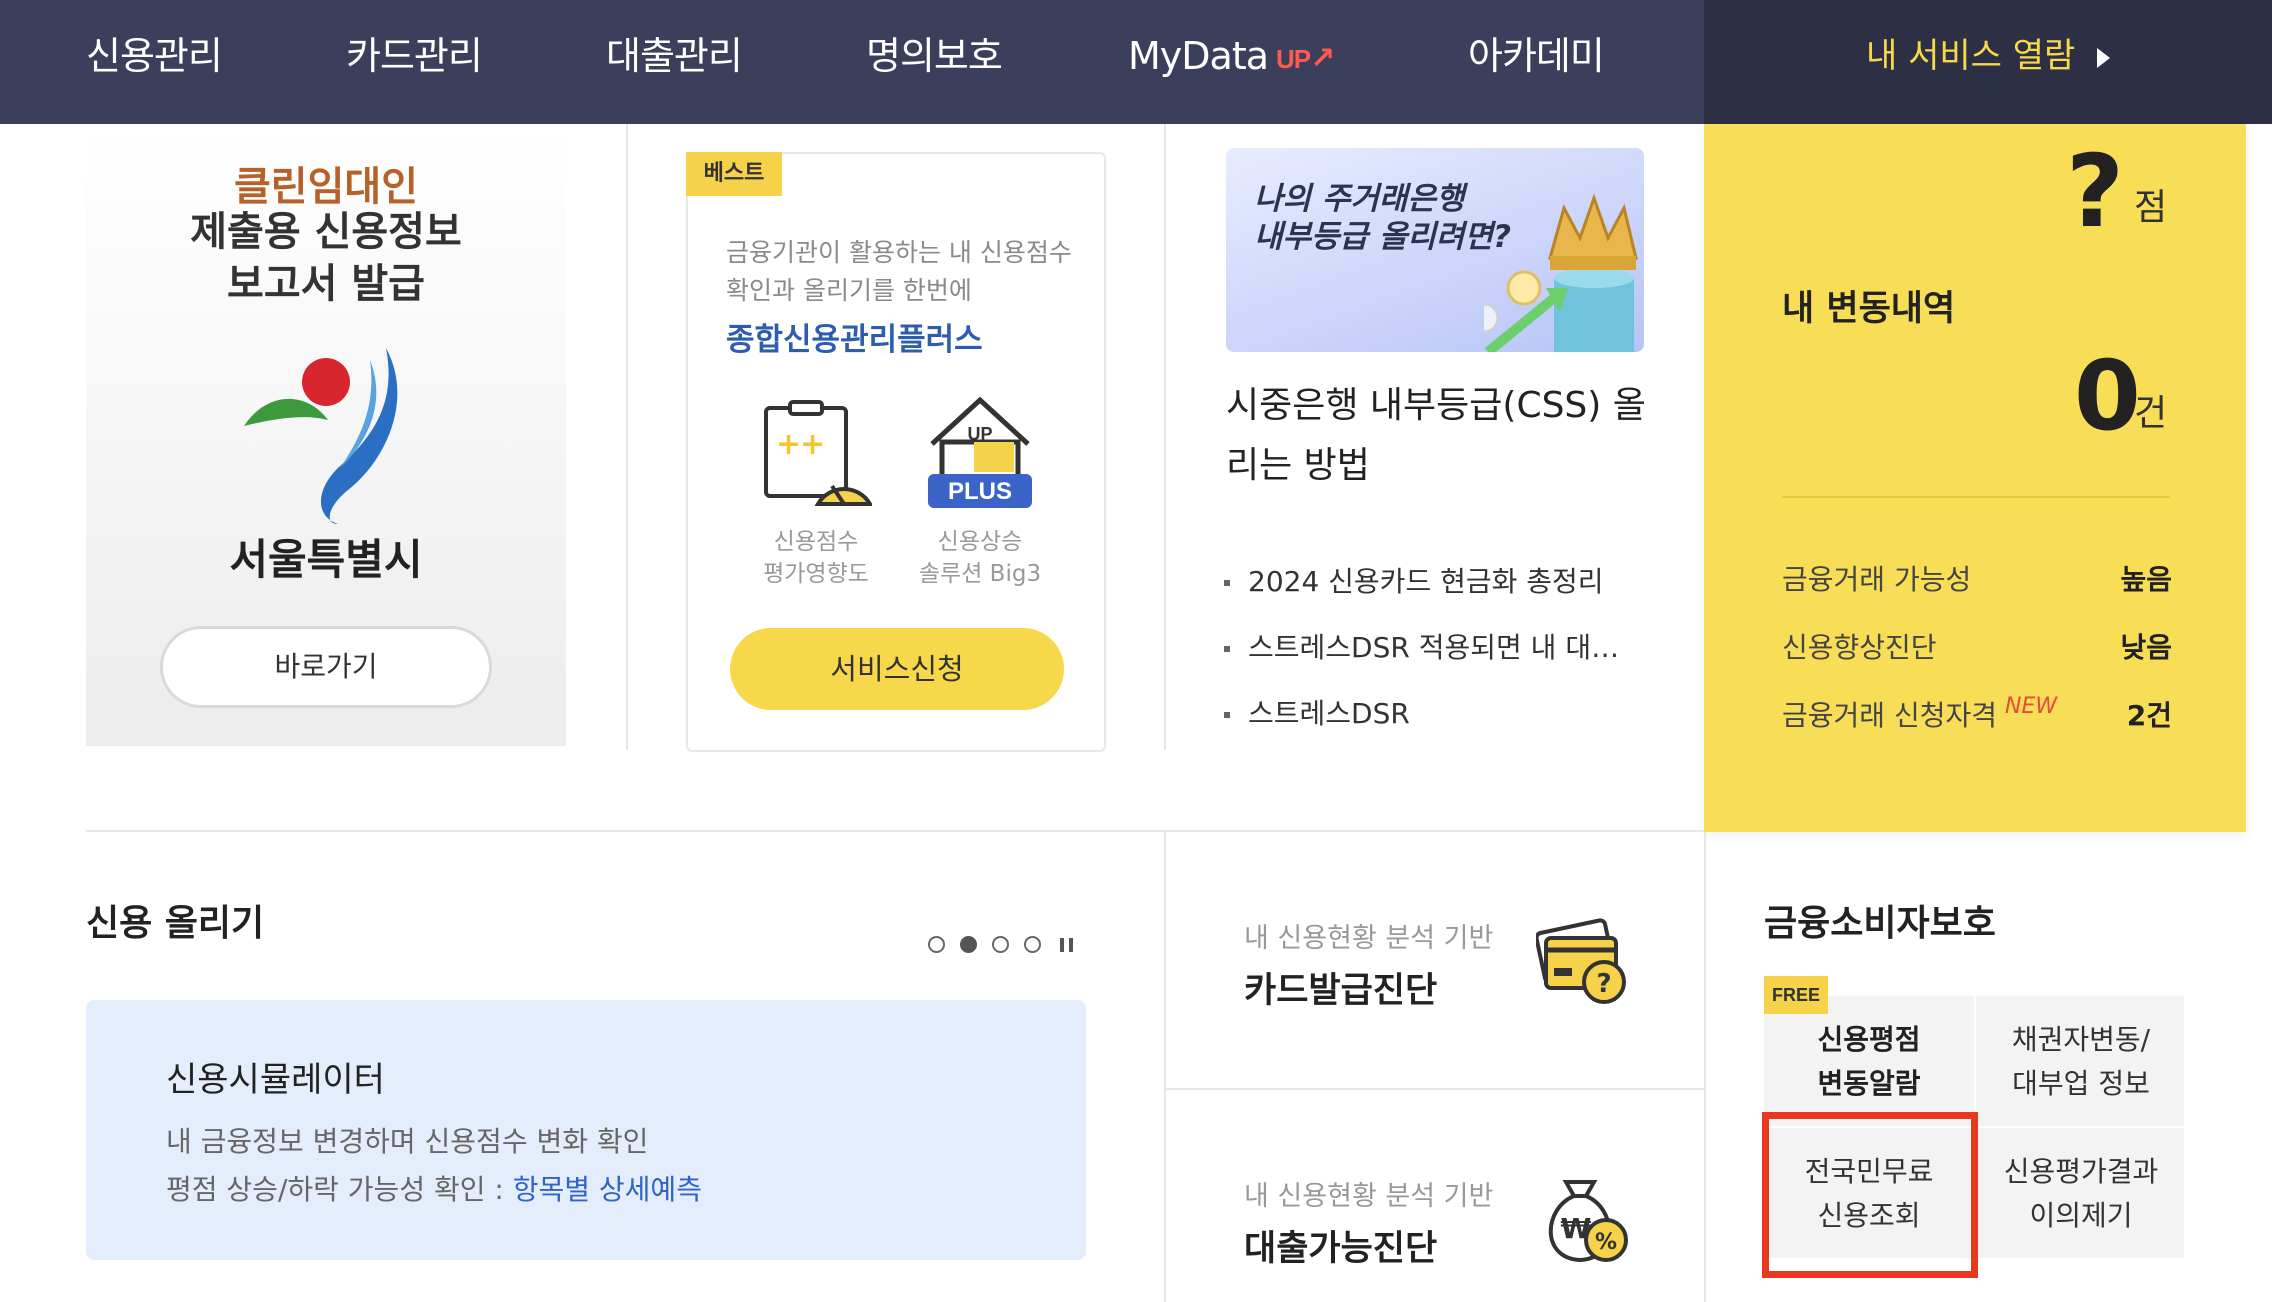 Image resolution: width=2272 pixels, height=1302 pixels. I want to click on icon1-caption-line2: 평가영향도, so click(816, 574).